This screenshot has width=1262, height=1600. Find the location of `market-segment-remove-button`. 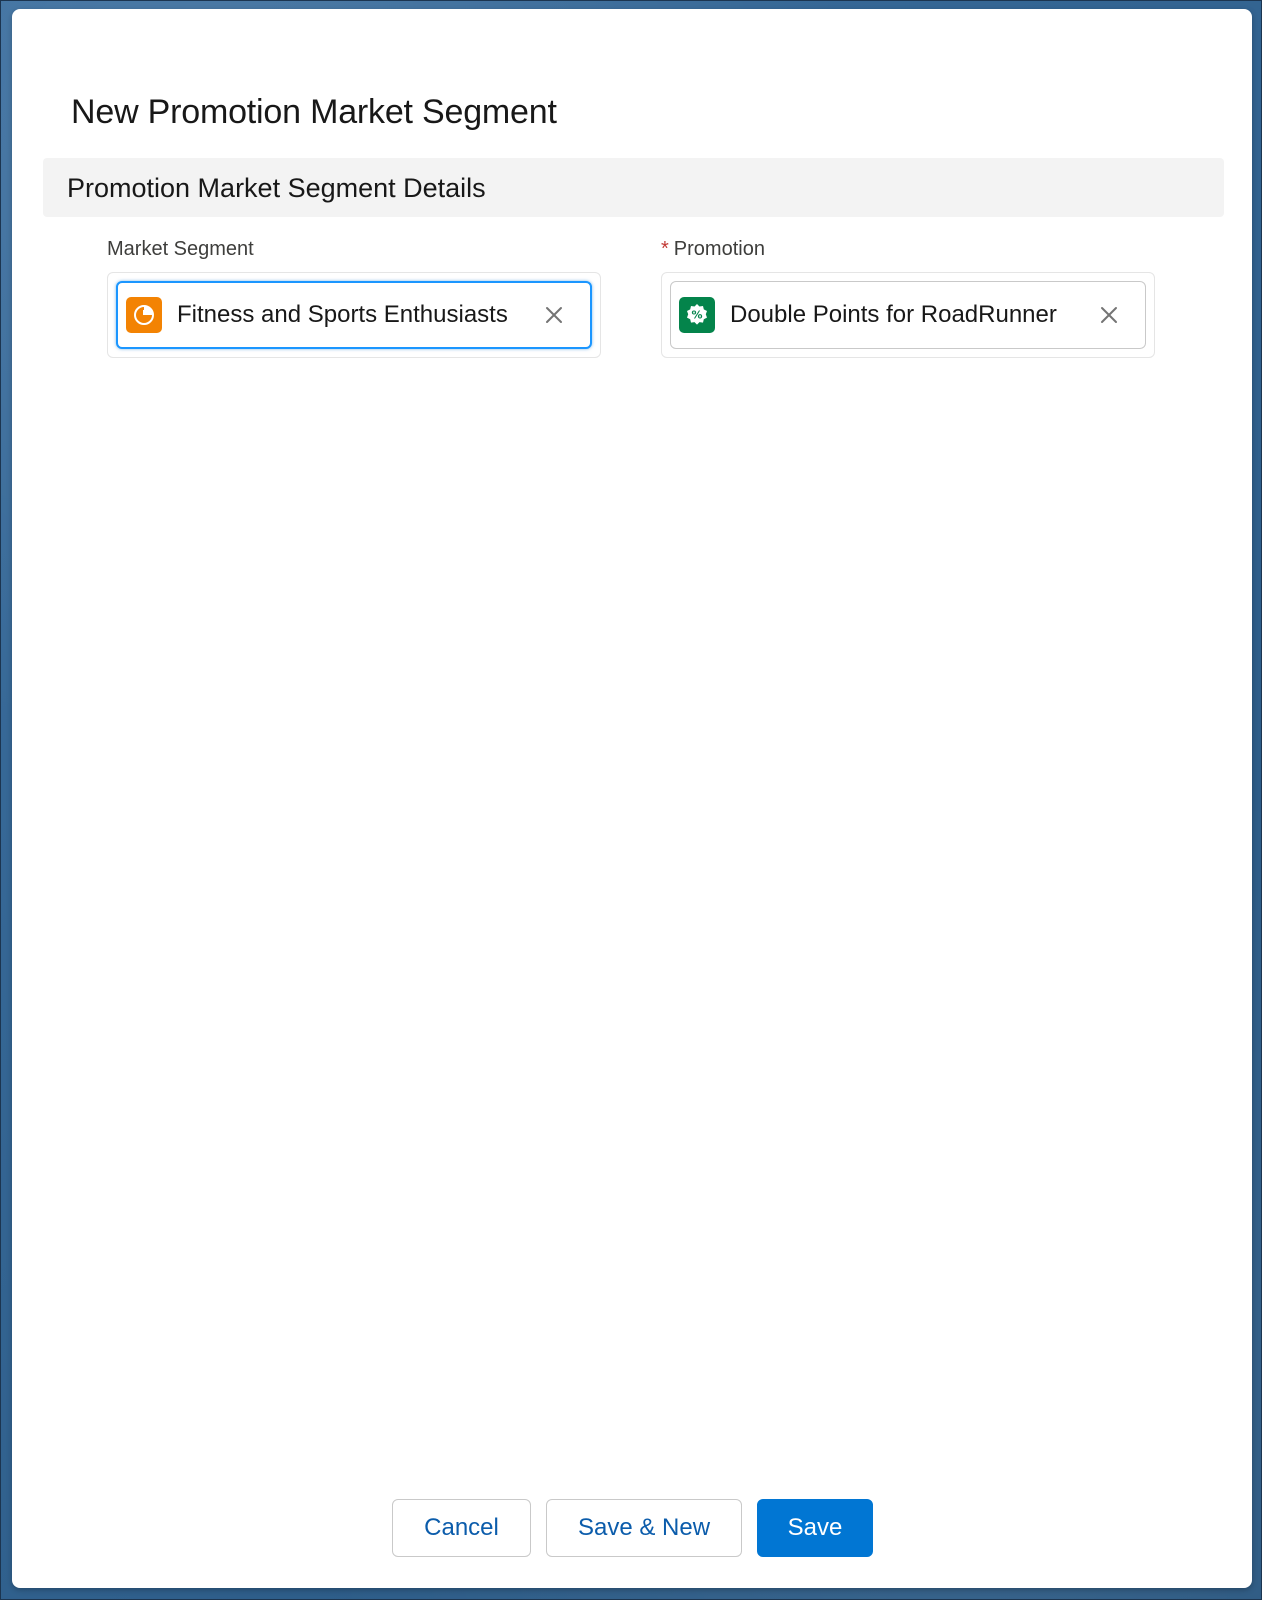

market-segment-remove-button is located at coordinates (554, 315).